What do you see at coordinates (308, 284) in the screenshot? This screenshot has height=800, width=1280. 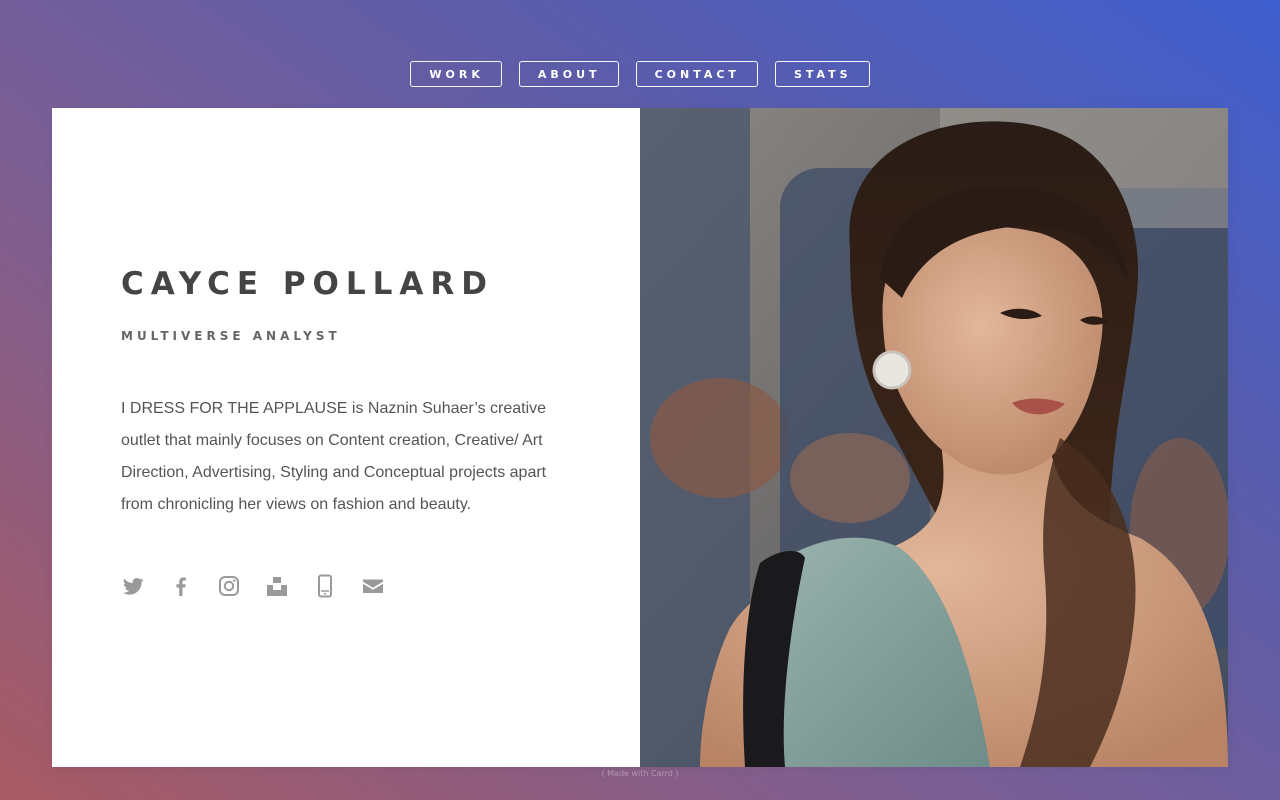 I see `profile-name: CAYCE POLLARD` at bounding box center [308, 284].